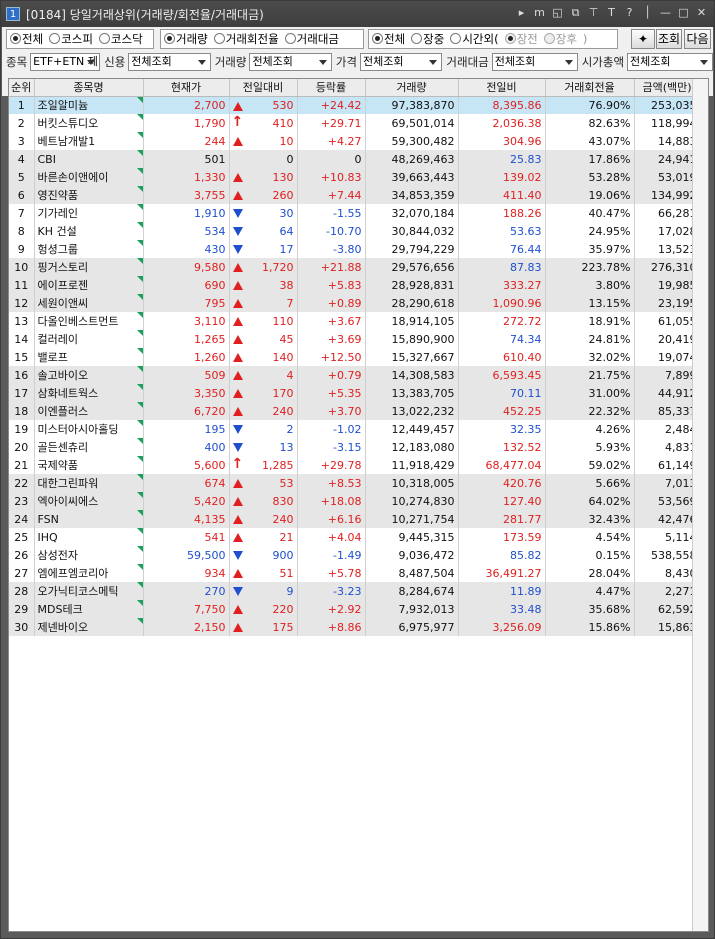 This screenshot has width=715, height=939. What do you see at coordinates (169, 62) in the screenshot?
I see `filter-select-1: 전체조회` at bounding box center [169, 62].